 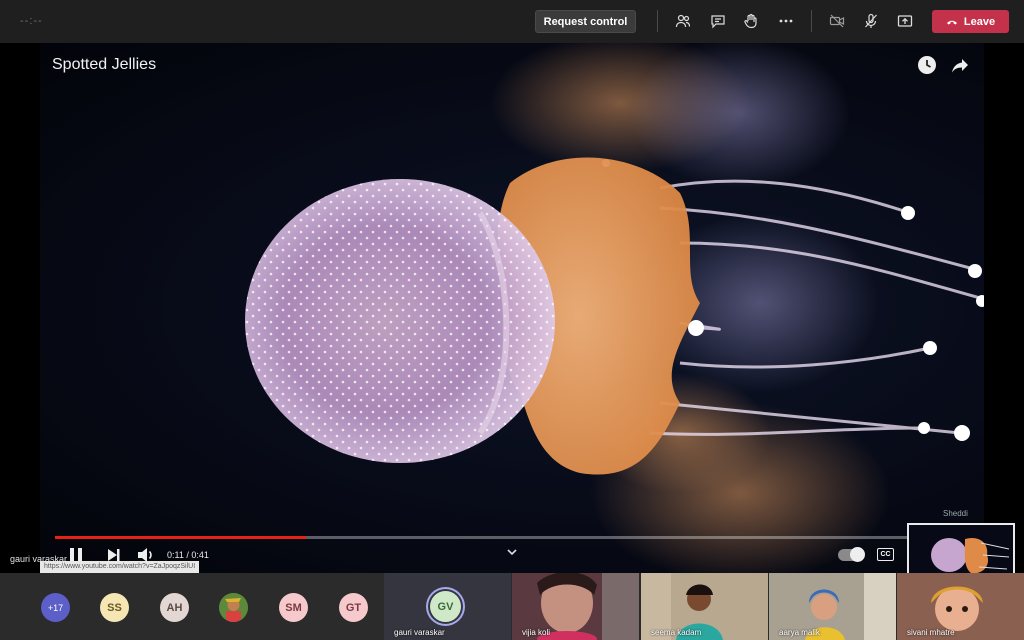 I want to click on video-title: Spotted Jellies, so click(x=104, y=64).